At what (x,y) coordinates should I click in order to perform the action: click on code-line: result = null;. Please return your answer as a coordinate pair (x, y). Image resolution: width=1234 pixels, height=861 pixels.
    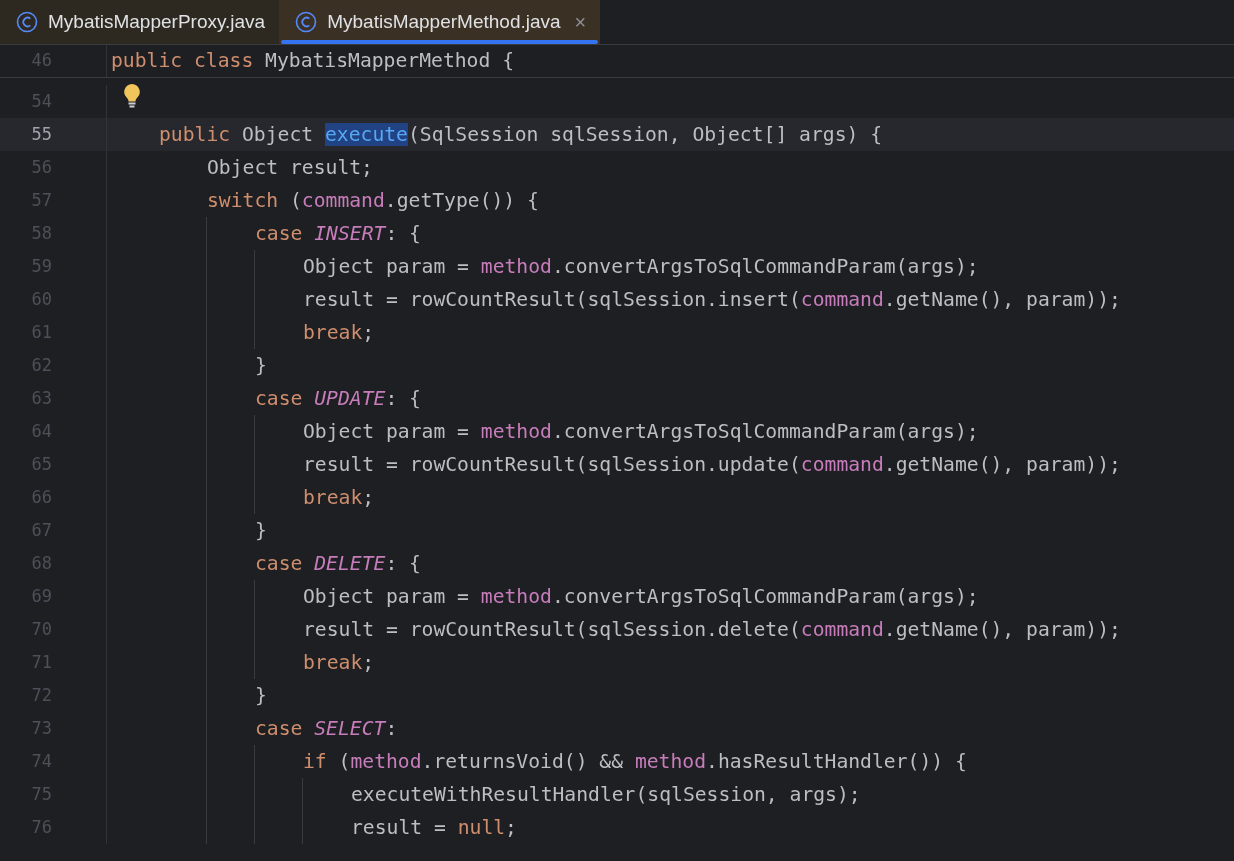
    Looking at the image, I should click on (433, 827).